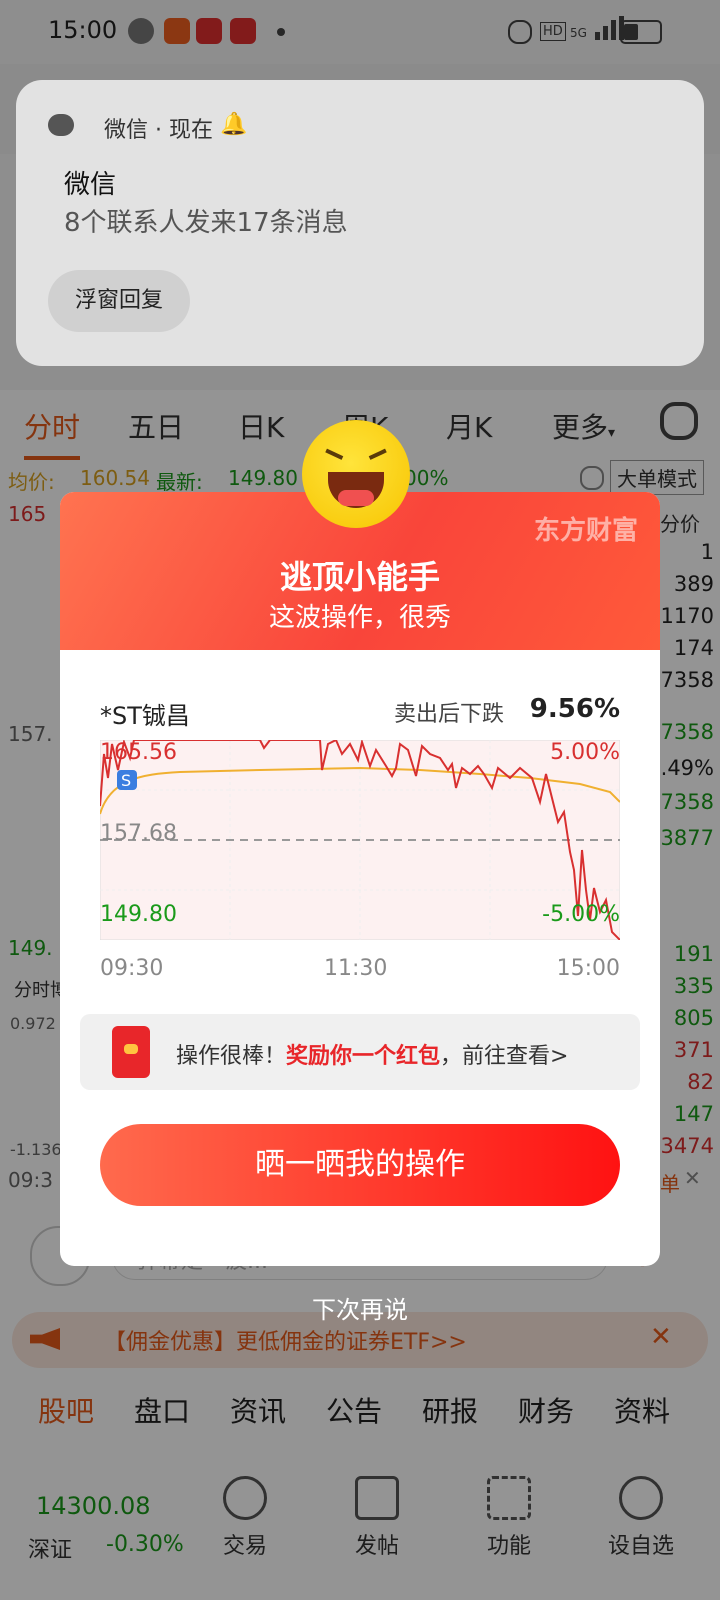 The image size is (720, 1600). Describe the element at coordinates (126, 780) in the screenshot. I see `svg-text: S` at that location.